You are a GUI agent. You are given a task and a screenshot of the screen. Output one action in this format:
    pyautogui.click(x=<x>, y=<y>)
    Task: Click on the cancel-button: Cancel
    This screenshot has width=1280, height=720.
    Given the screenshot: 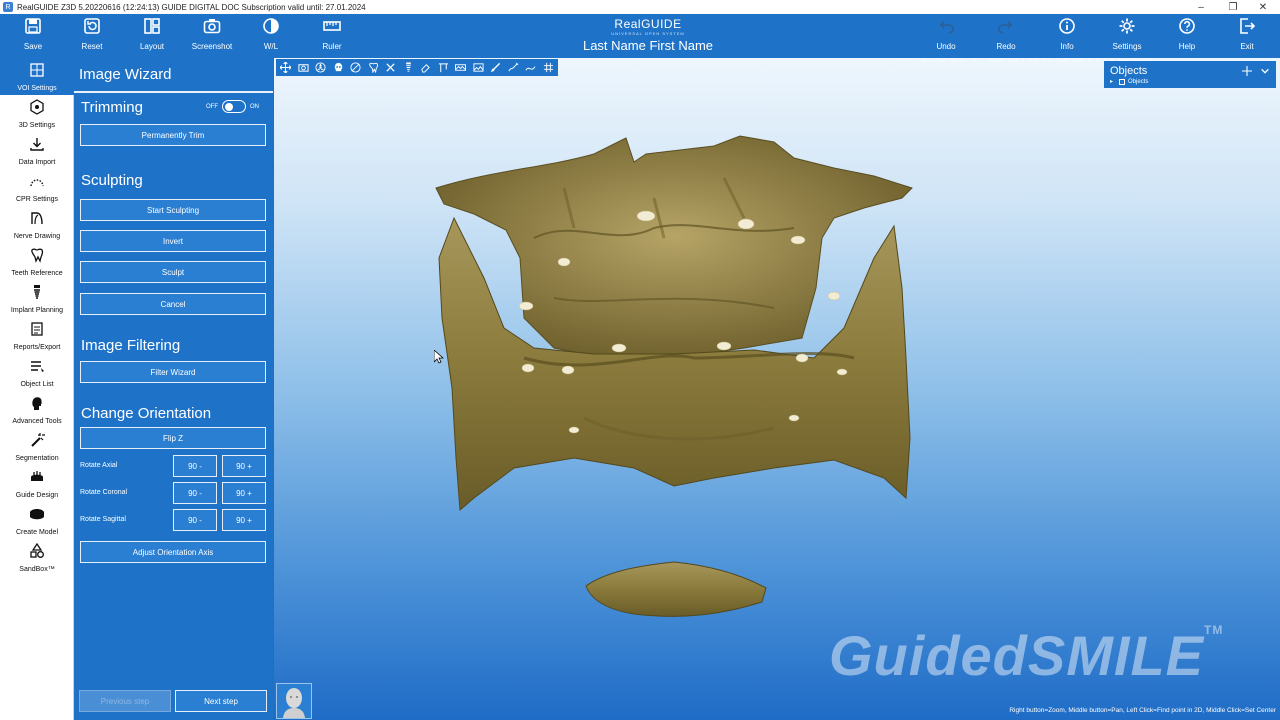 What is the action you would take?
    pyautogui.click(x=173, y=304)
    